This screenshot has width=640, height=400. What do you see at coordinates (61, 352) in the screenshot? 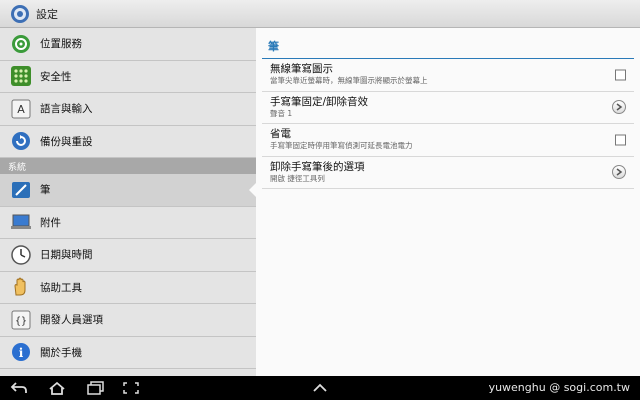
I see `sidebar-item-label: 關於手機` at bounding box center [61, 352].